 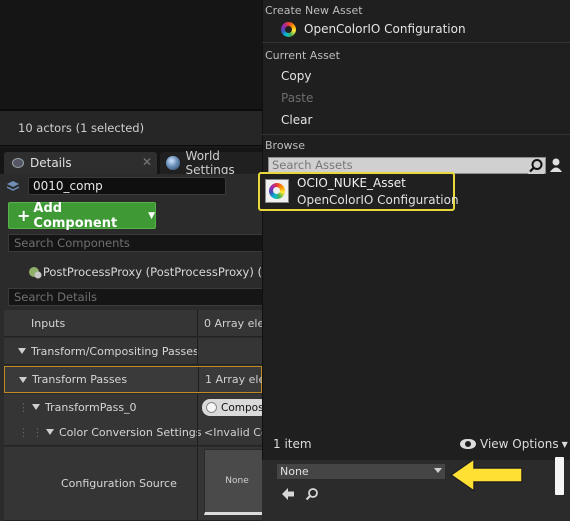 I want to click on asset-thumbnail, so click(x=277, y=191).